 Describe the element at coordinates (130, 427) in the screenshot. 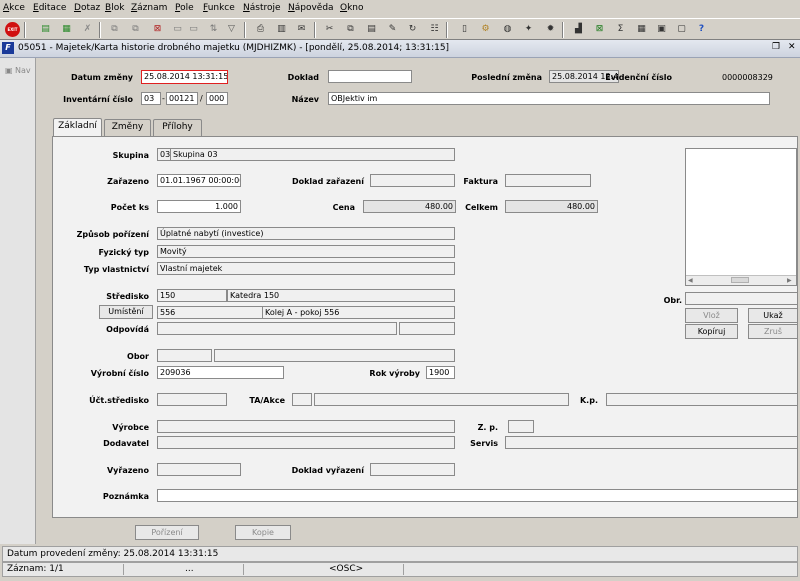

I see `vyrobce-label: Výrobce` at that location.